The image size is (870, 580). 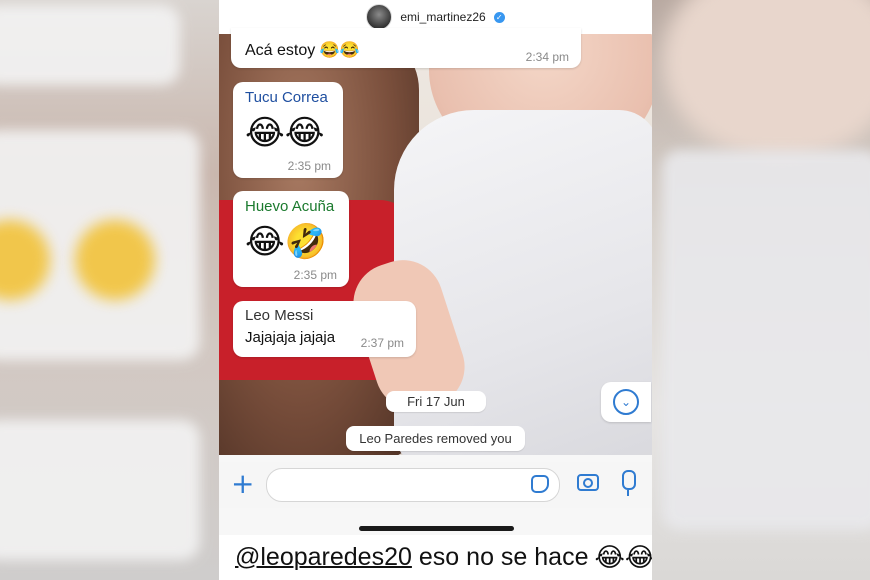 I want to click on chevron-down-icon: ⌄, so click(x=626, y=402).